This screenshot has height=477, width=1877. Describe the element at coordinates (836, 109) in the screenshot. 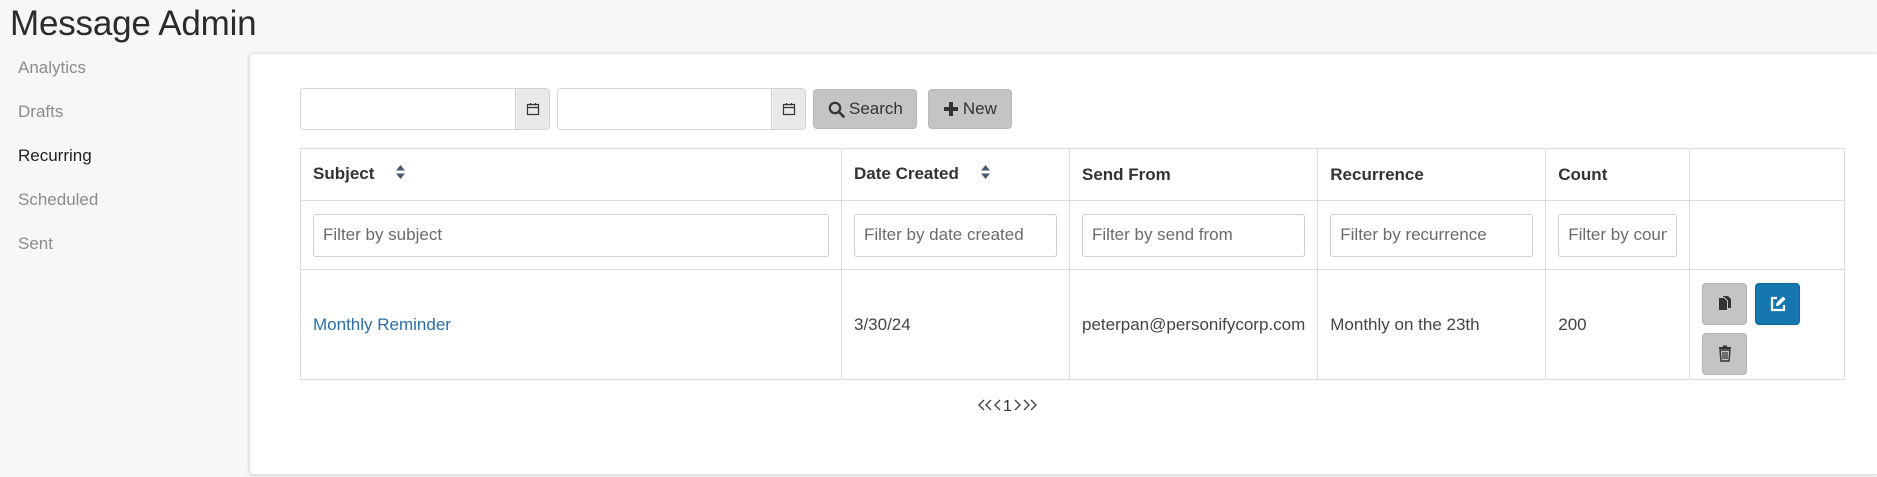

I see `search-icon` at that location.